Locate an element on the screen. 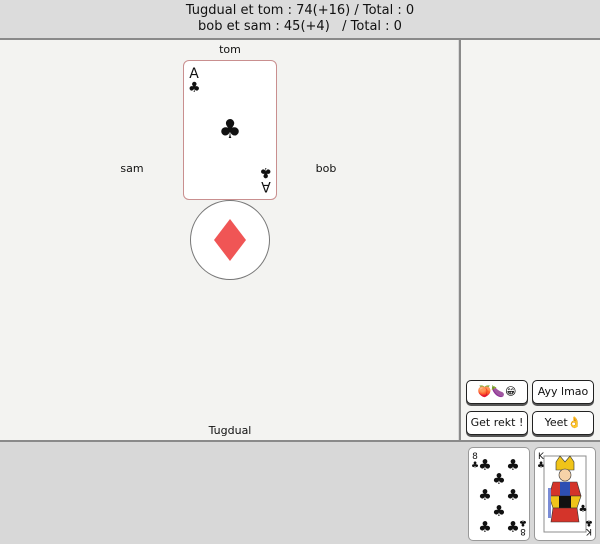 The width and height of the screenshot is (600, 544). player-top-name: tom is located at coordinates (230, 49).